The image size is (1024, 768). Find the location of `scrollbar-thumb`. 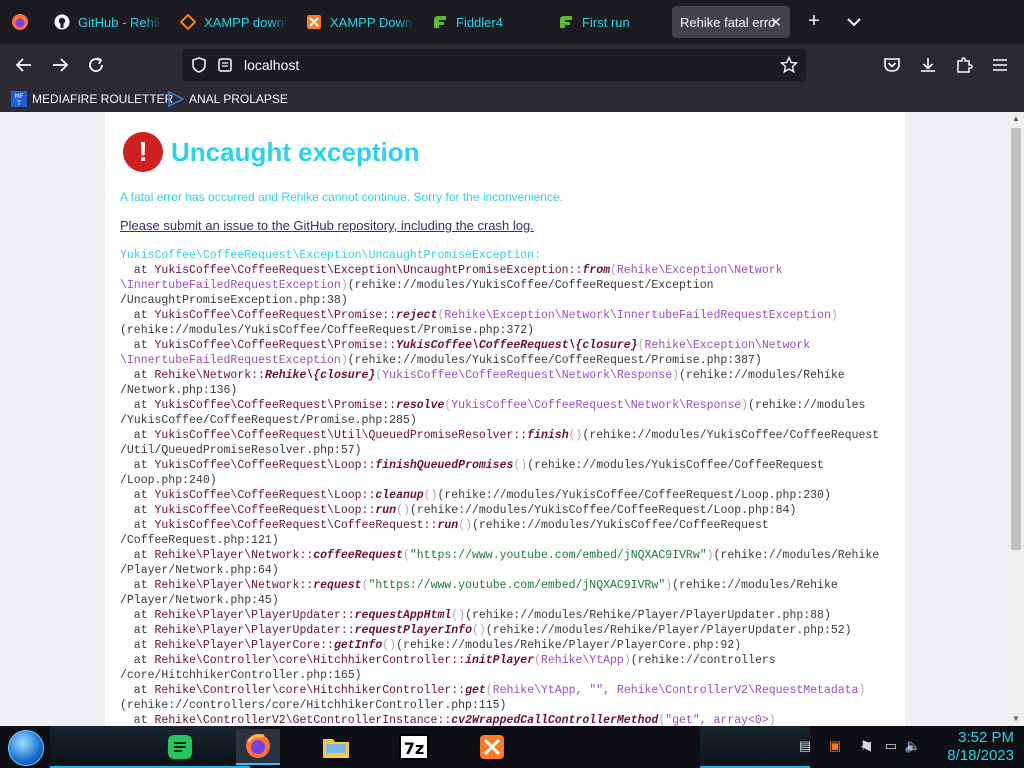

scrollbar-thumb is located at coordinates (1016, 339).